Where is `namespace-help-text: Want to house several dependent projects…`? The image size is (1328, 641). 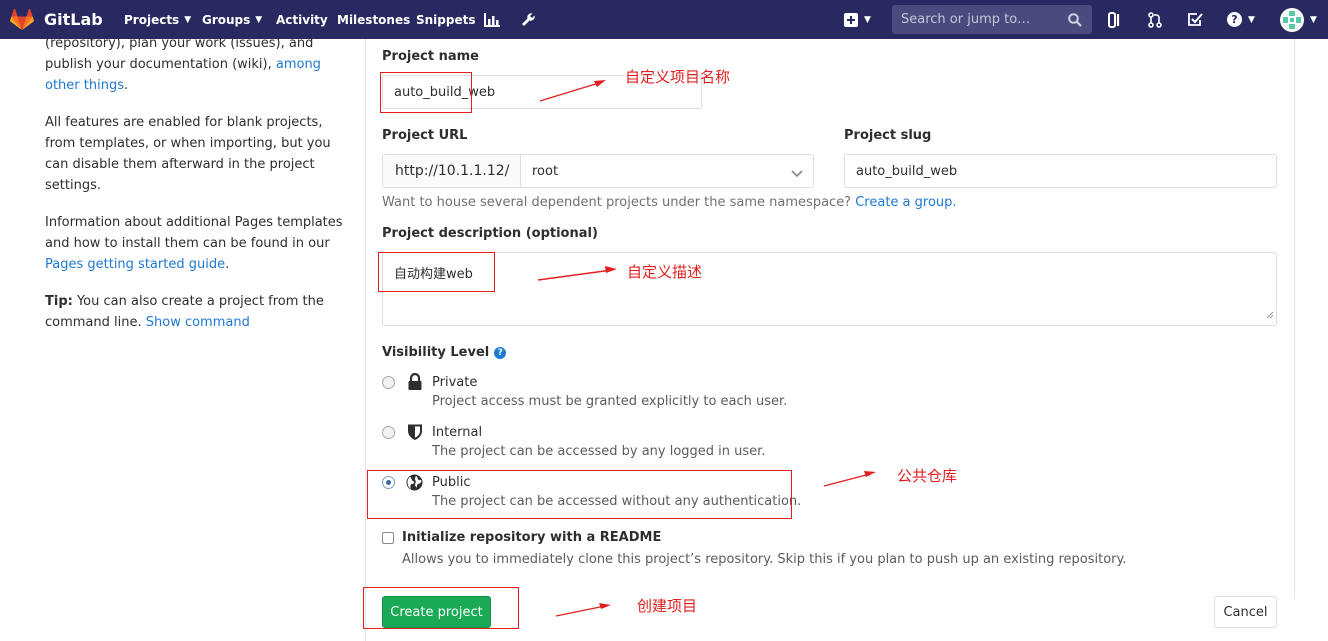 namespace-help-text: Want to house several dependent projects… is located at coordinates (619, 202).